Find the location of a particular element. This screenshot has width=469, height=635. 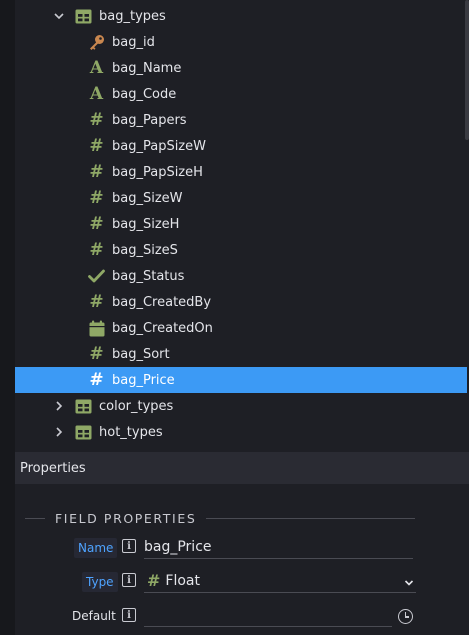

type-select: # Float is located at coordinates (280, 581).